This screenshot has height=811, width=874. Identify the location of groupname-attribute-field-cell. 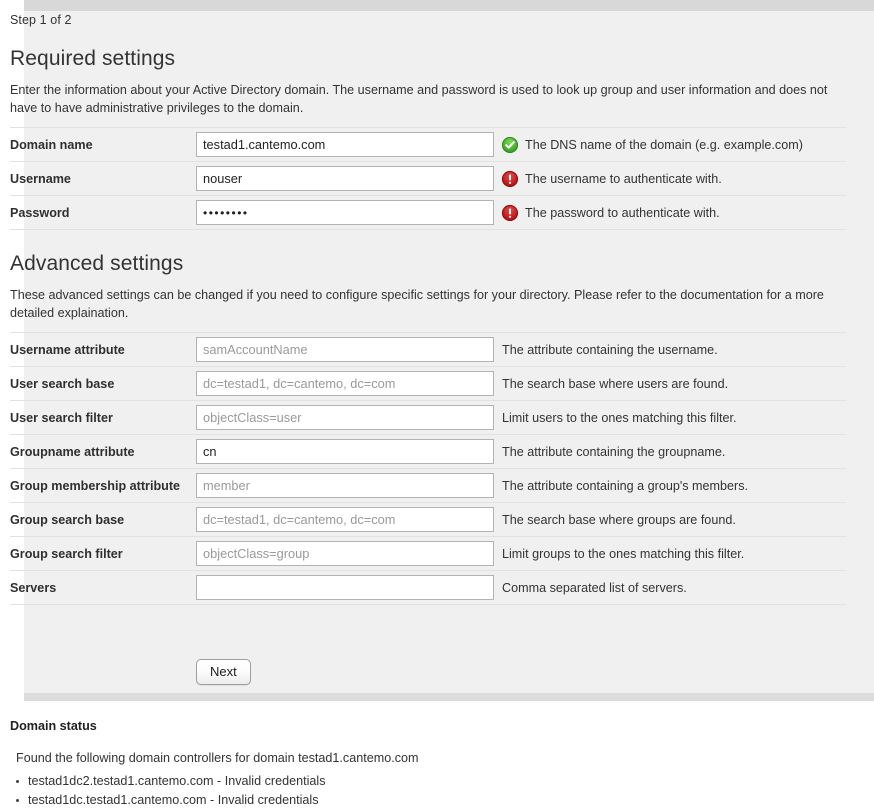
(349, 452).